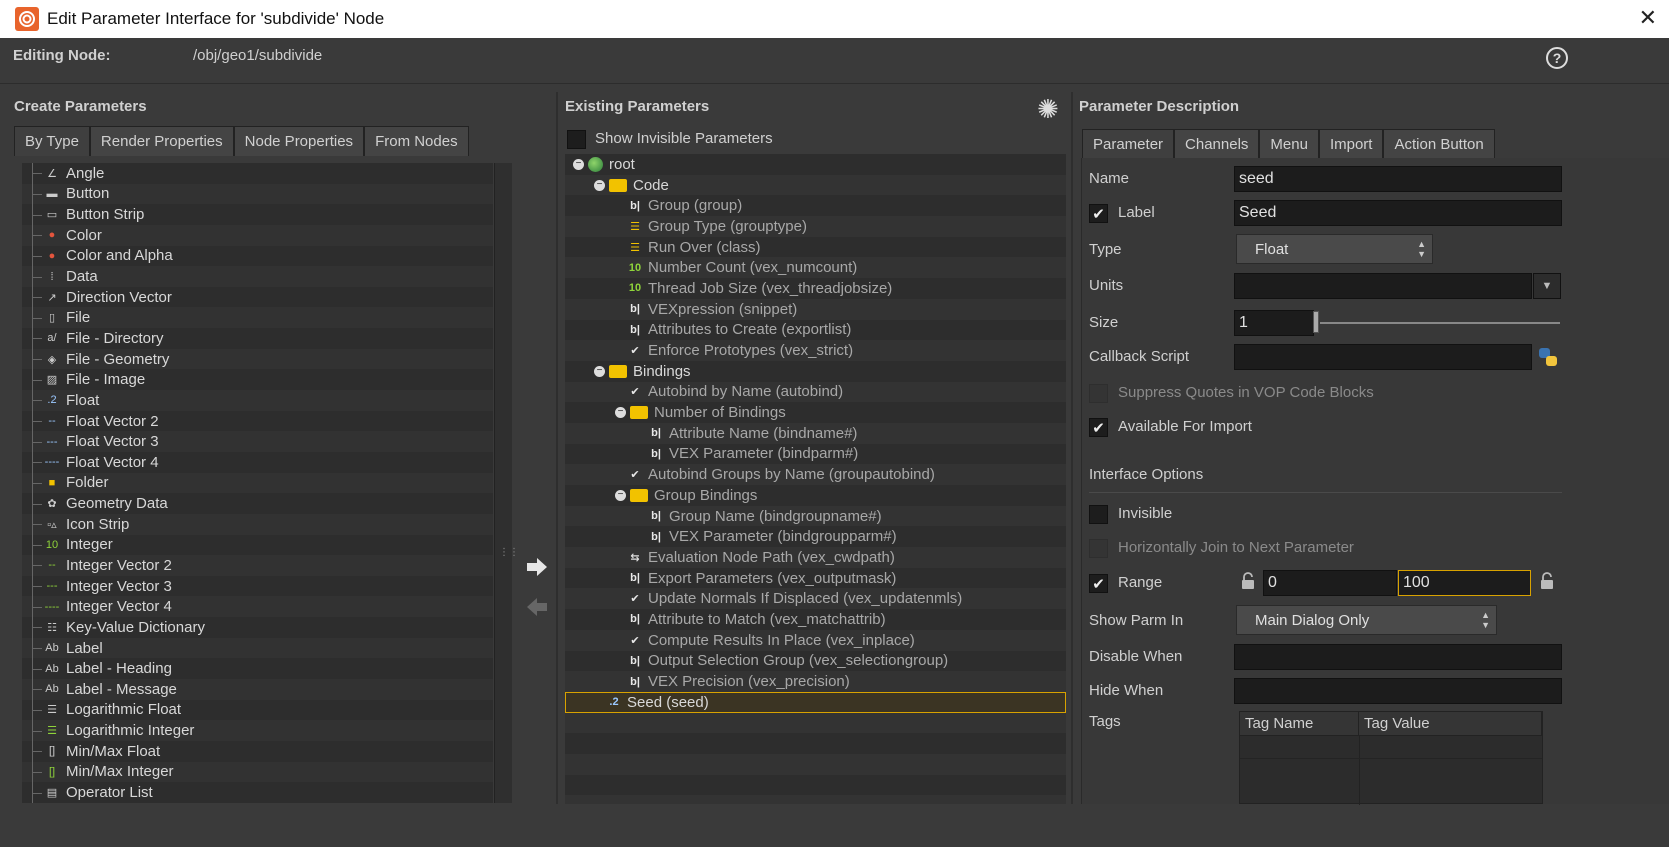 Image resolution: width=1669 pixels, height=847 pixels. I want to click on list-item: ● Color, so click(257, 235).